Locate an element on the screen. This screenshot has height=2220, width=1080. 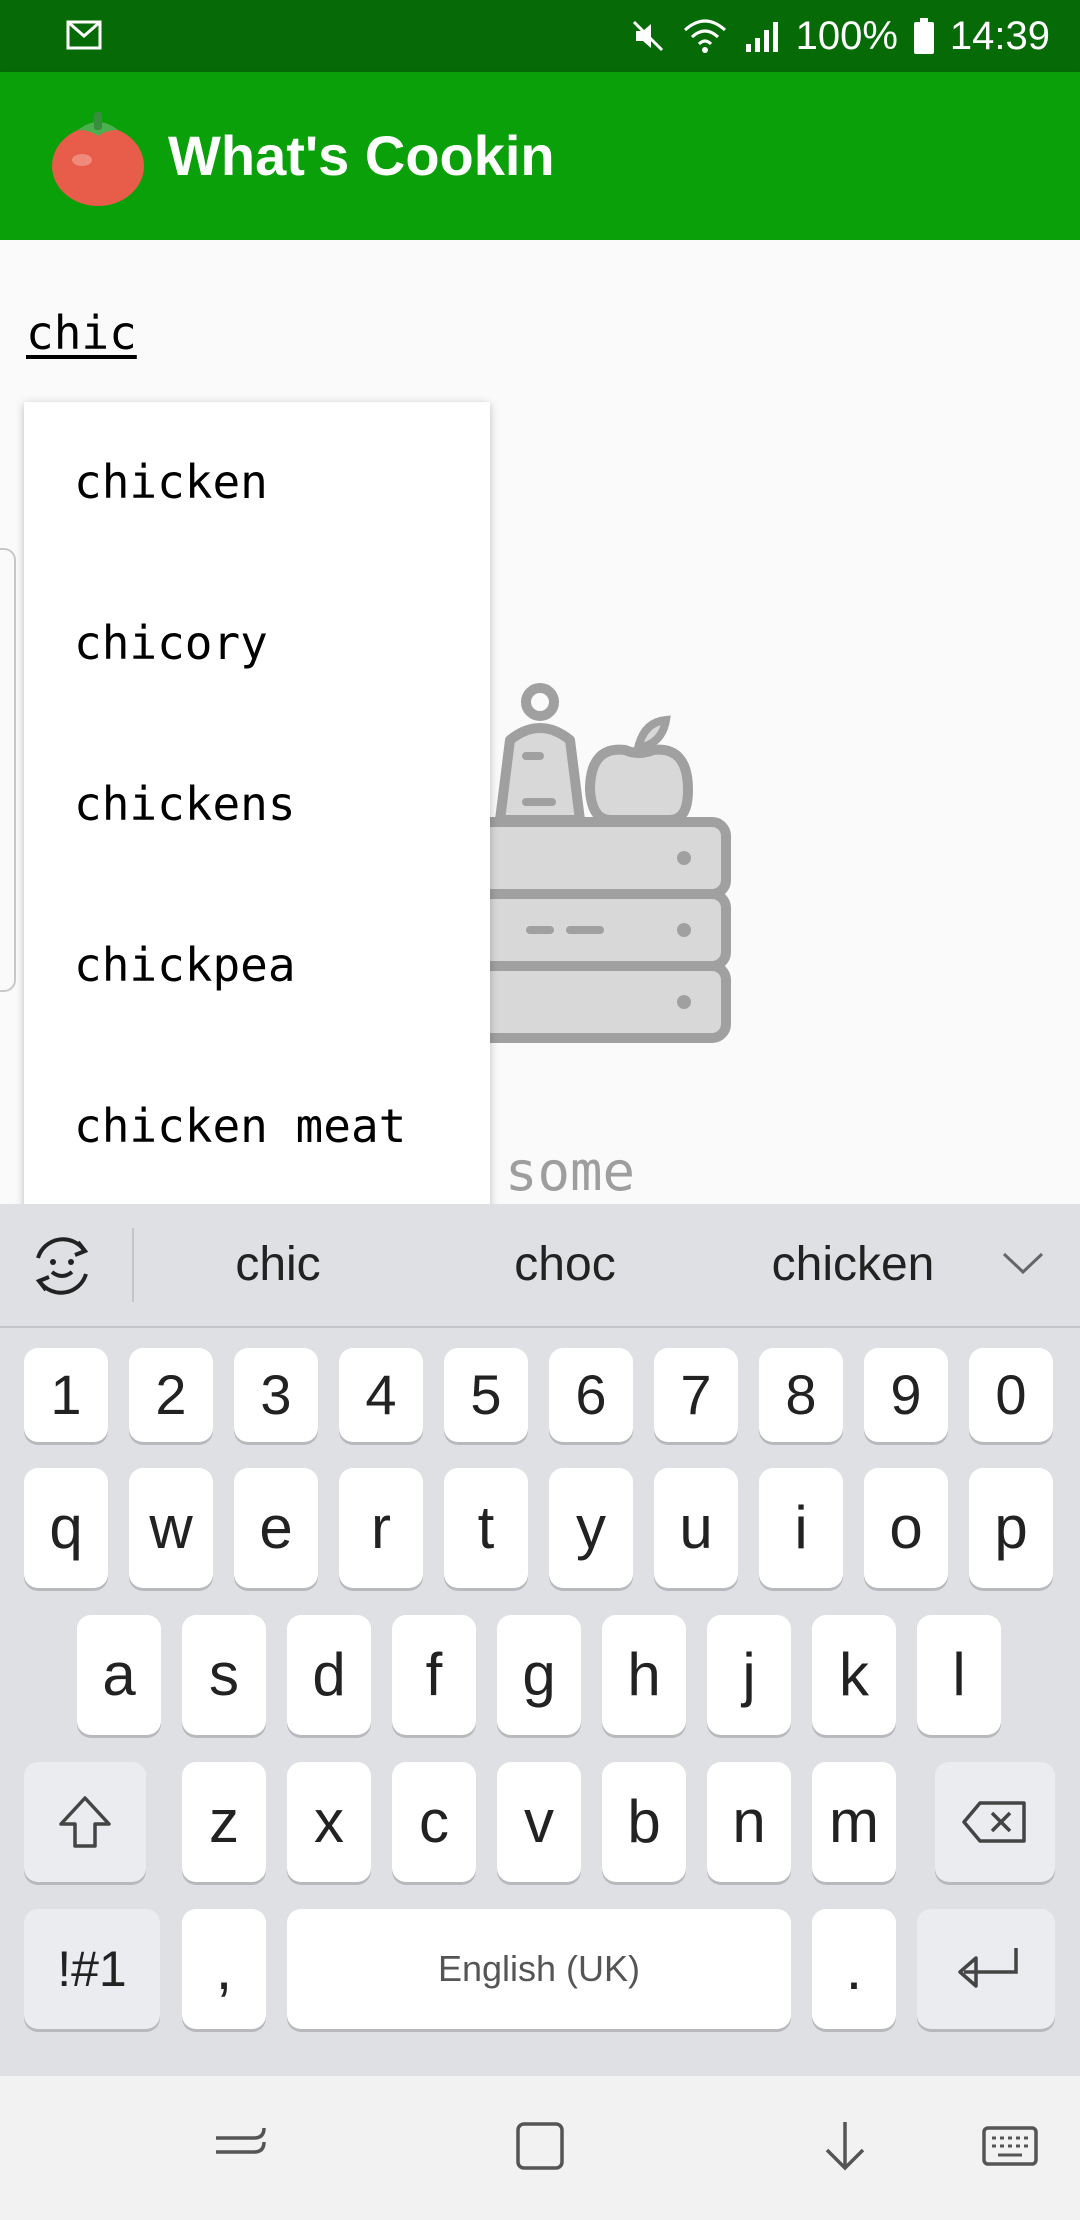
battery-icon is located at coordinates (923, 36).